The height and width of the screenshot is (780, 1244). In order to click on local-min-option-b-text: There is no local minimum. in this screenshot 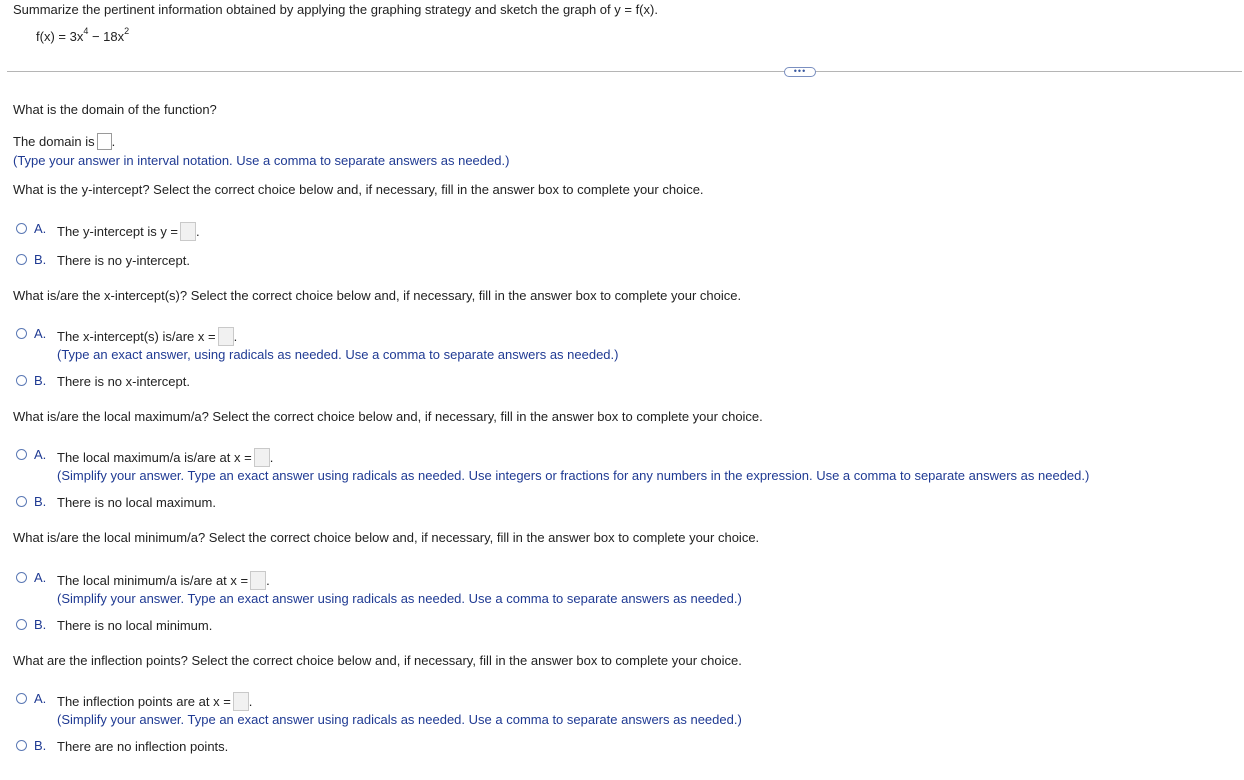, I will do `click(134, 625)`.